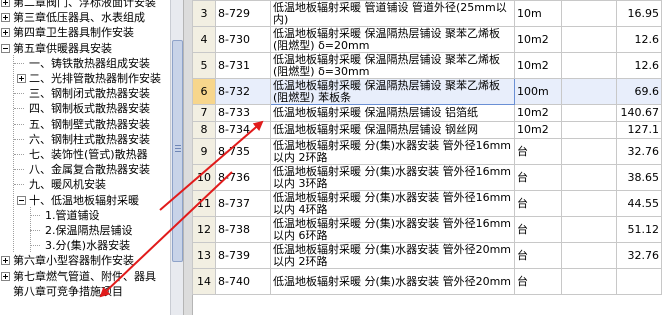 This screenshot has height=315, width=662. What do you see at coordinates (204, 281) in the screenshot?
I see `row-number: 14` at bounding box center [204, 281].